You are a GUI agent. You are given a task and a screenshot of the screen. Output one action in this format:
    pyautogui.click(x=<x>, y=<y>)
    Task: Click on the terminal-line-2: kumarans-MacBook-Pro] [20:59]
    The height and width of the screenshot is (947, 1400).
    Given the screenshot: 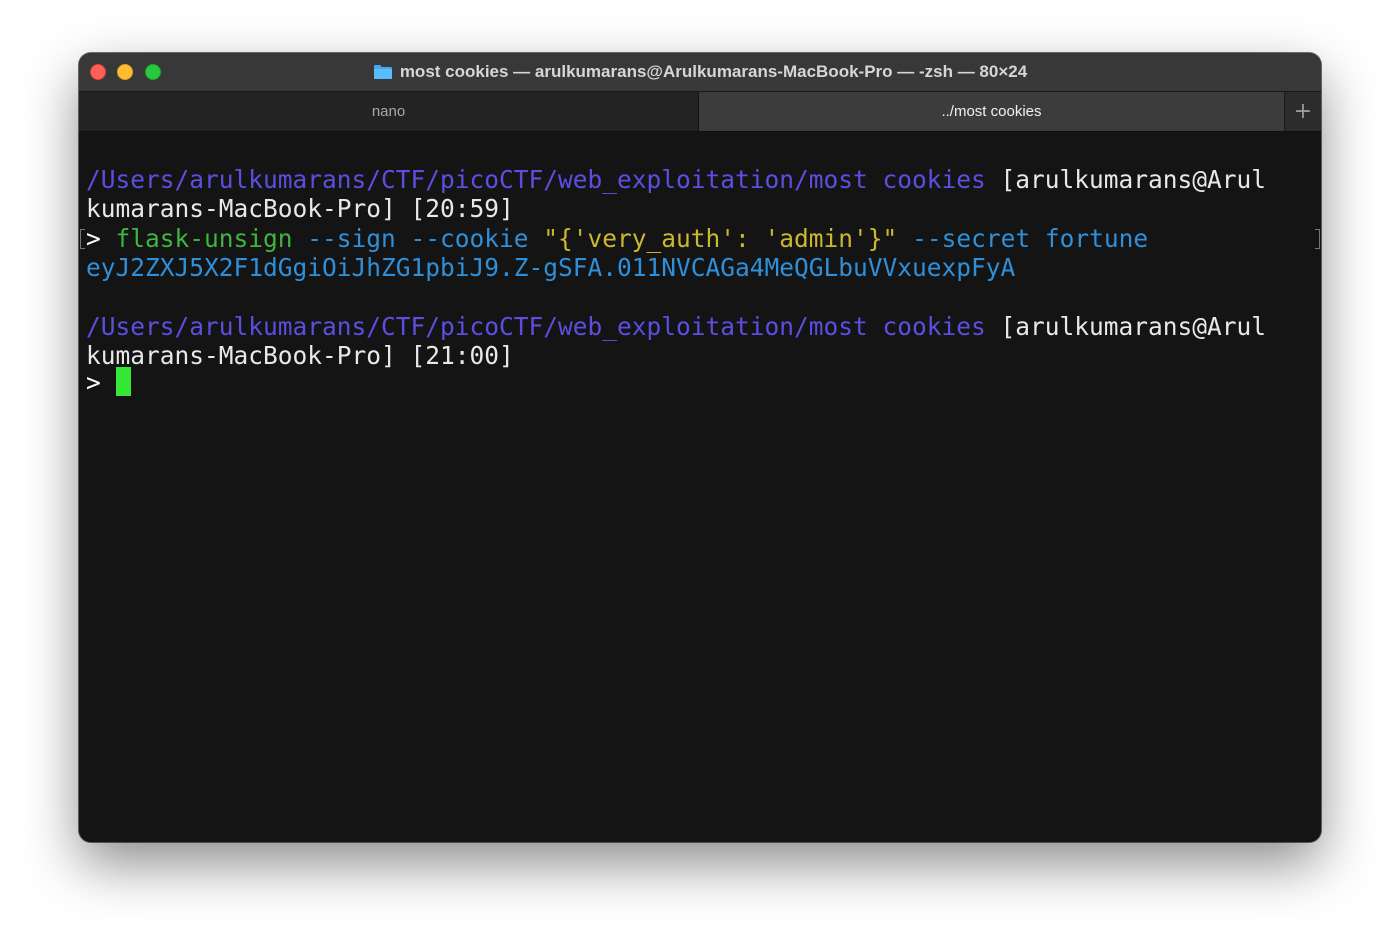 What is the action you would take?
    pyautogui.click(x=300, y=208)
    